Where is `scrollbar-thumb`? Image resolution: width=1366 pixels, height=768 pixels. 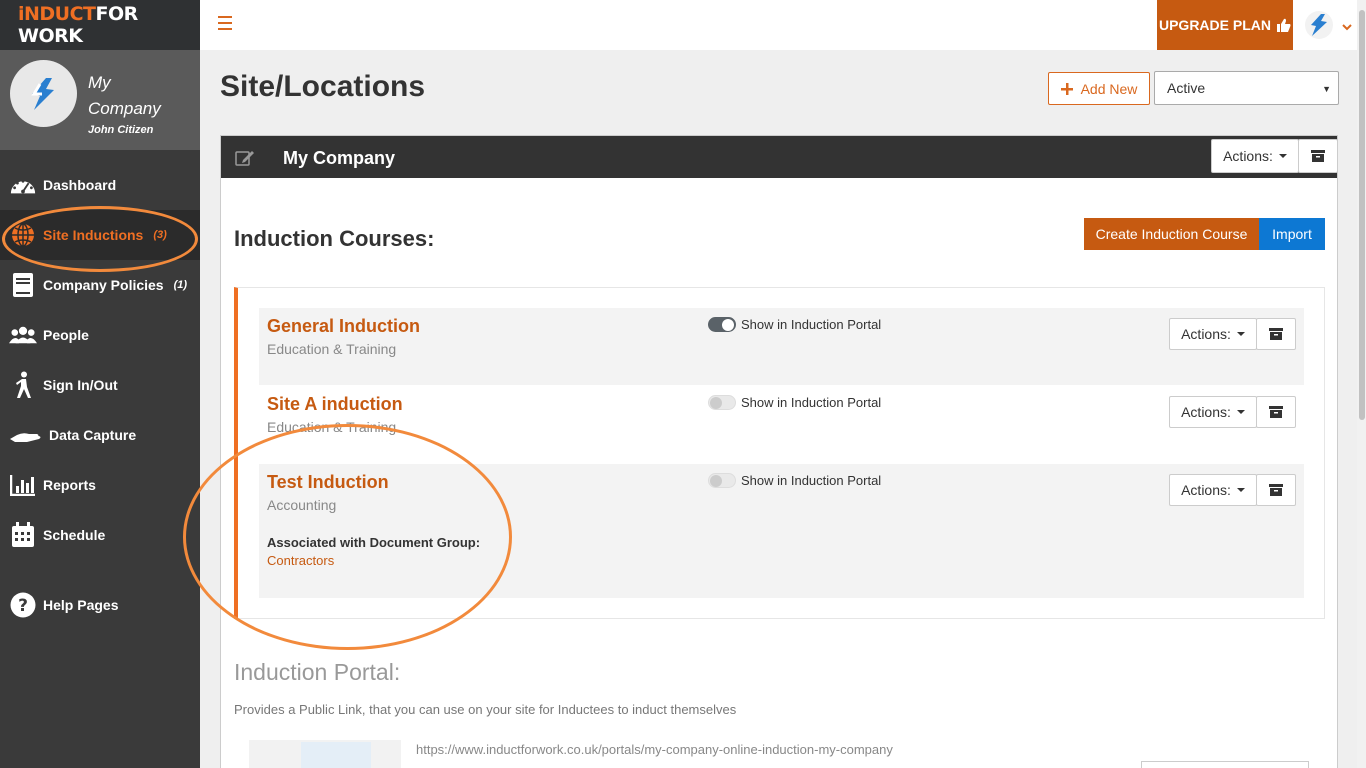
scrollbar-thumb is located at coordinates (1362, 215).